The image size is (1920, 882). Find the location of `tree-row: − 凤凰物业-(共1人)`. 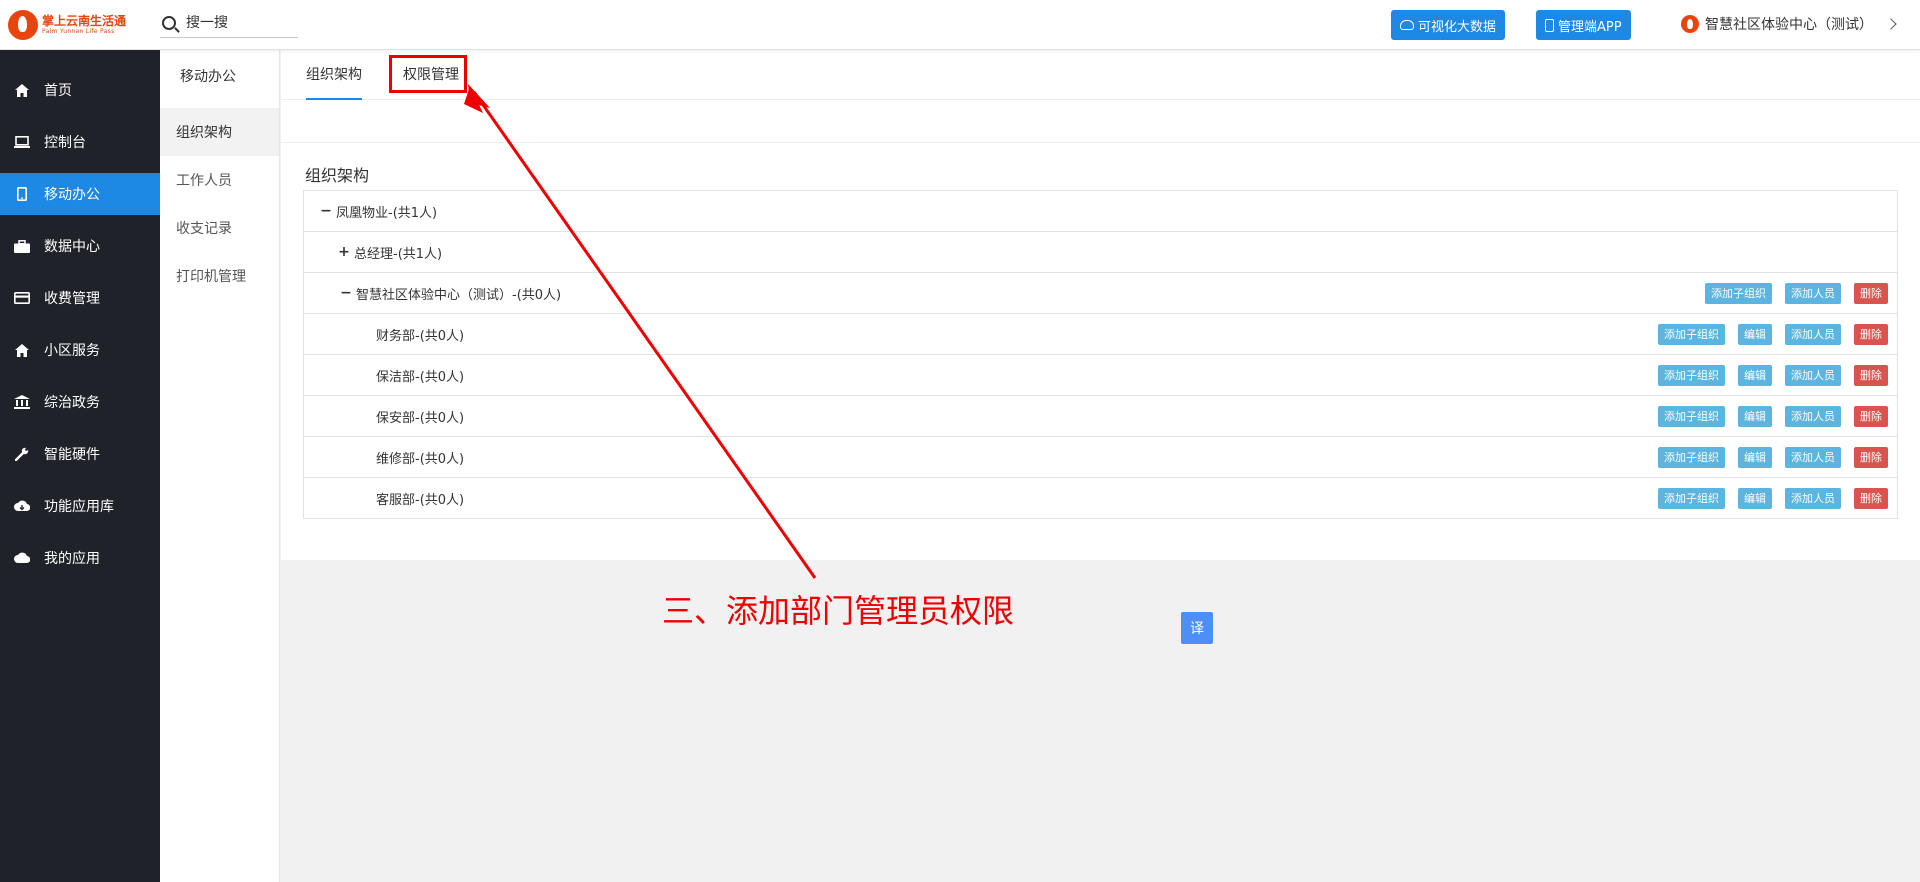

tree-row: − 凤凰物业-(共1人) is located at coordinates (1100, 211).